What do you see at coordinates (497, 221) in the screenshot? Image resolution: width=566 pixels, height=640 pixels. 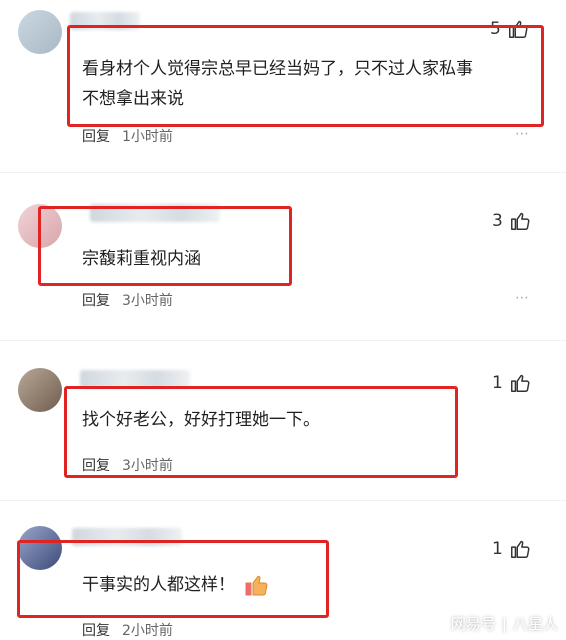 I see `like-count: 3` at bounding box center [497, 221].